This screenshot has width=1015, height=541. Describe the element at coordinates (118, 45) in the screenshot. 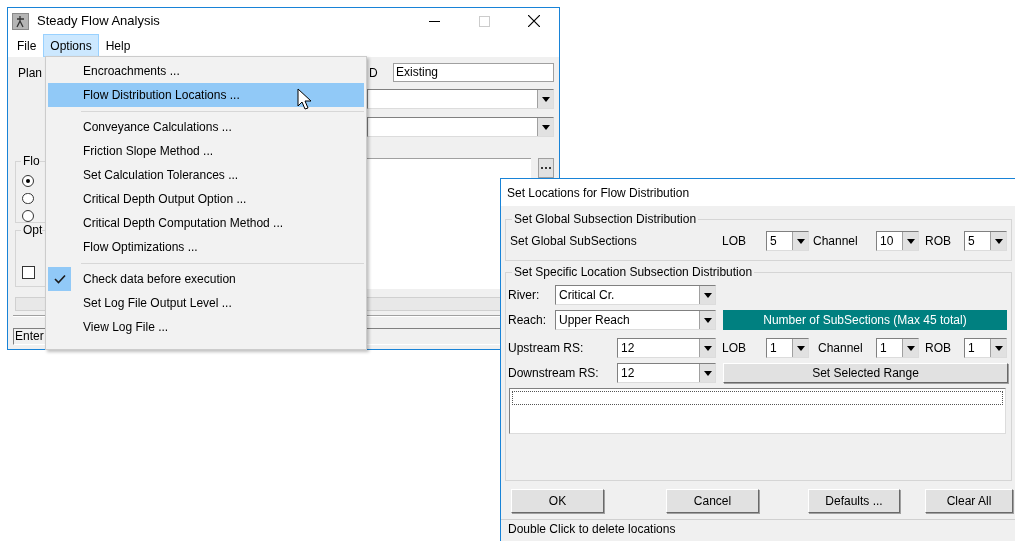

I see `menu-item: Help` at that location.